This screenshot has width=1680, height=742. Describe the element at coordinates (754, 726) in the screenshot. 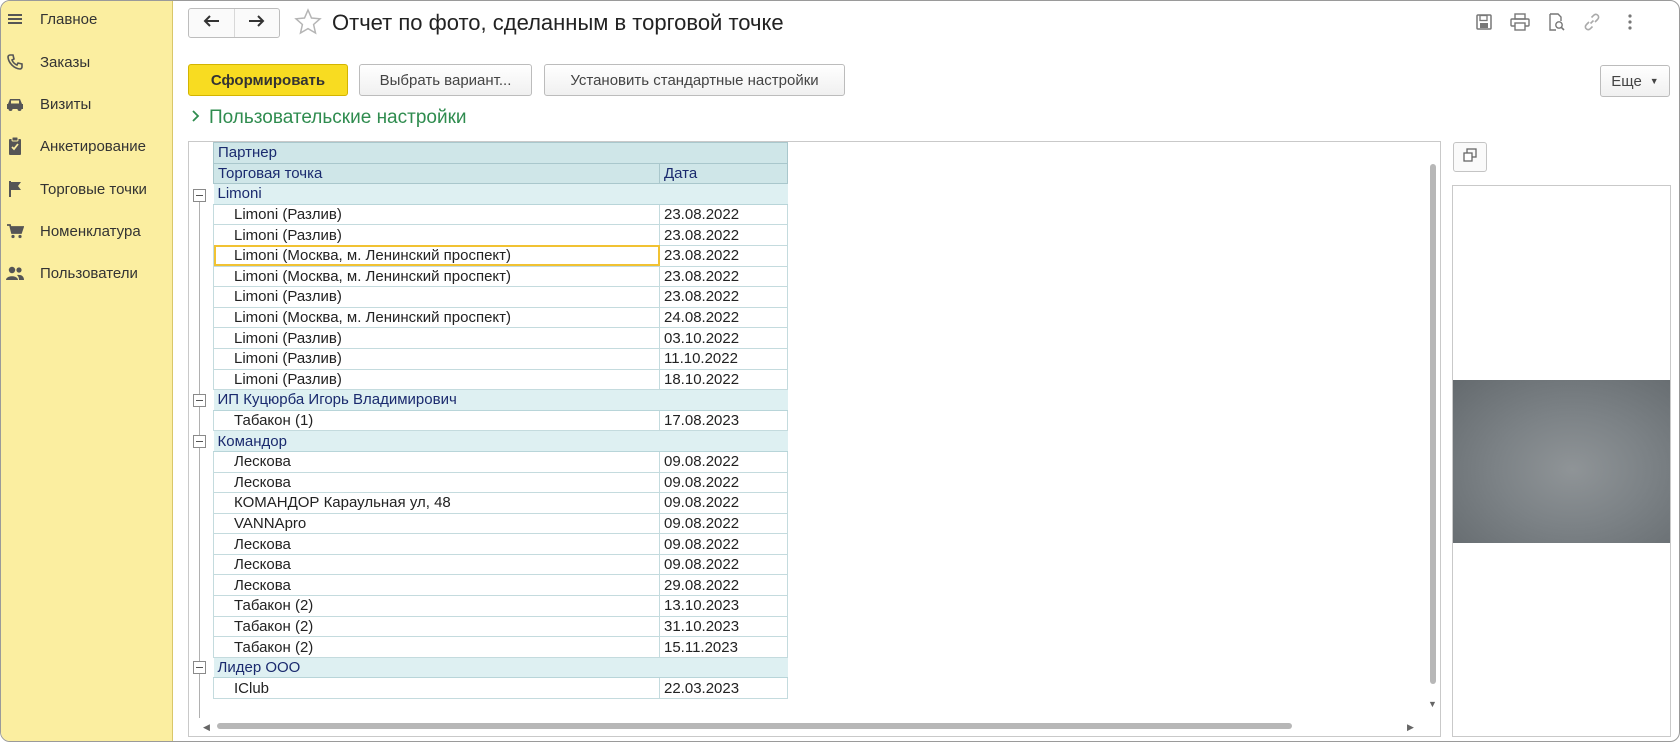

I see `horizontal-scroll-thumb` at that location.